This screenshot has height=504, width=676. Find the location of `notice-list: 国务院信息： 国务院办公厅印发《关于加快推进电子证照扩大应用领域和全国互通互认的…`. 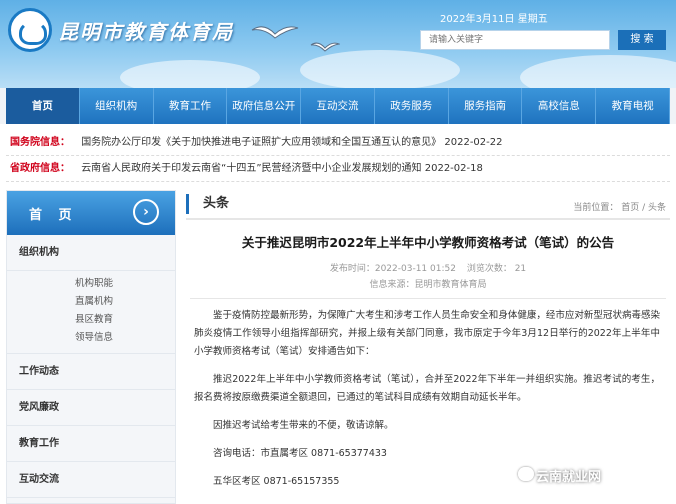

notice-list: 国务院信息： 国务院办公厅印发《关于加快推进电子证照扩大应用领域和全国互通互认的… is located at coordinates (338, 156).